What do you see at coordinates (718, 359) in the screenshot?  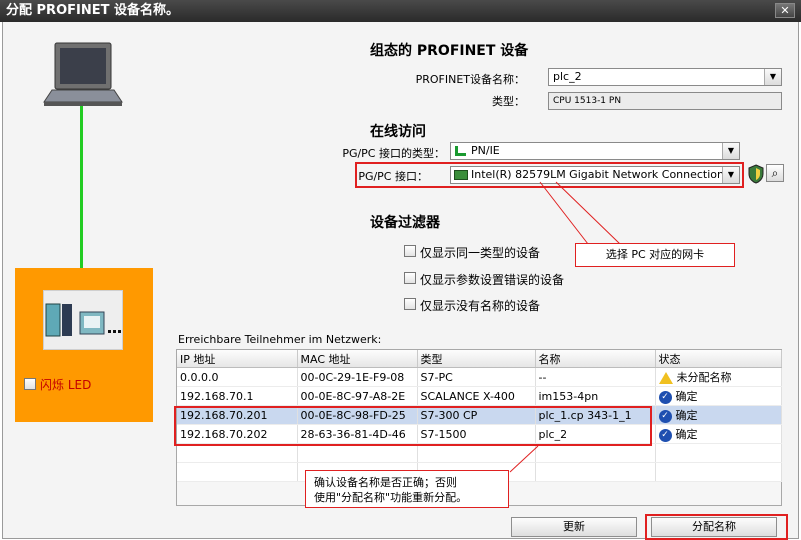 I see `col-header-status: 状态` at bounding box center [718, 359].